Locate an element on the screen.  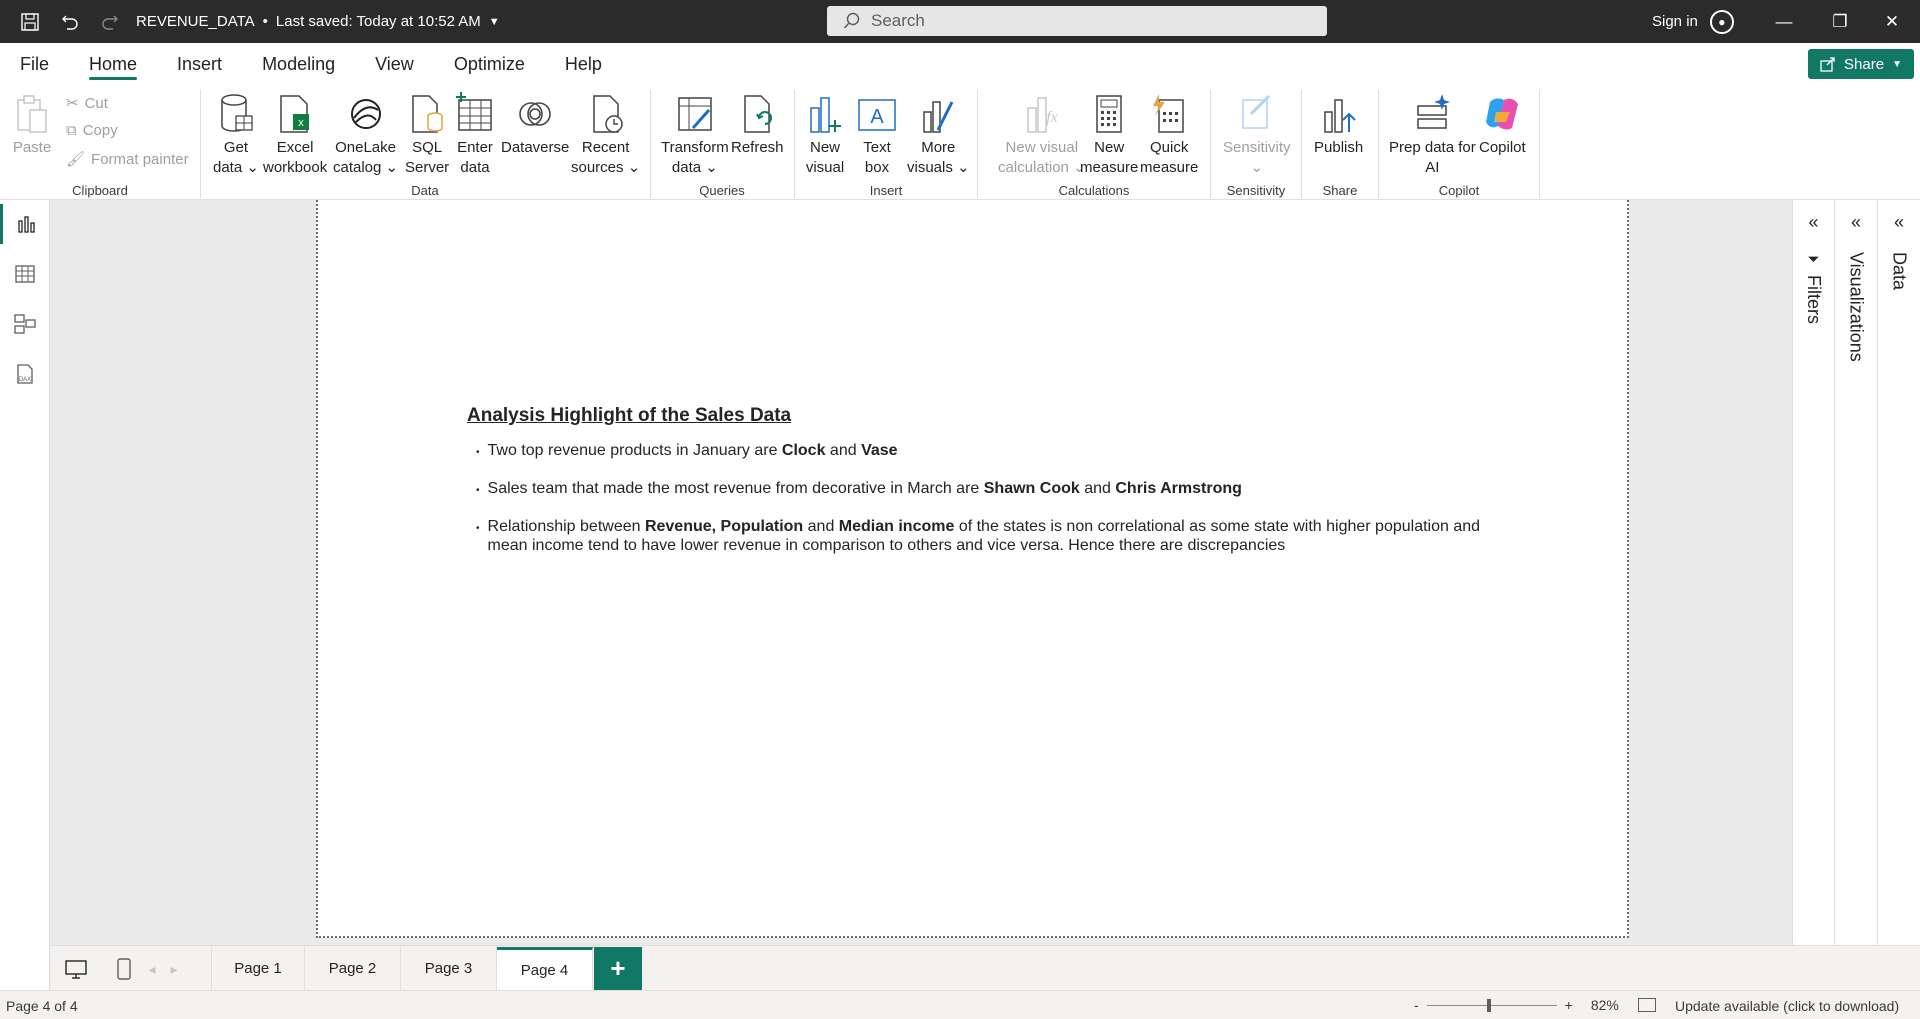
onelake-catalog-button: OneLake catalog ⌄ is located at coordinates (365, 132).